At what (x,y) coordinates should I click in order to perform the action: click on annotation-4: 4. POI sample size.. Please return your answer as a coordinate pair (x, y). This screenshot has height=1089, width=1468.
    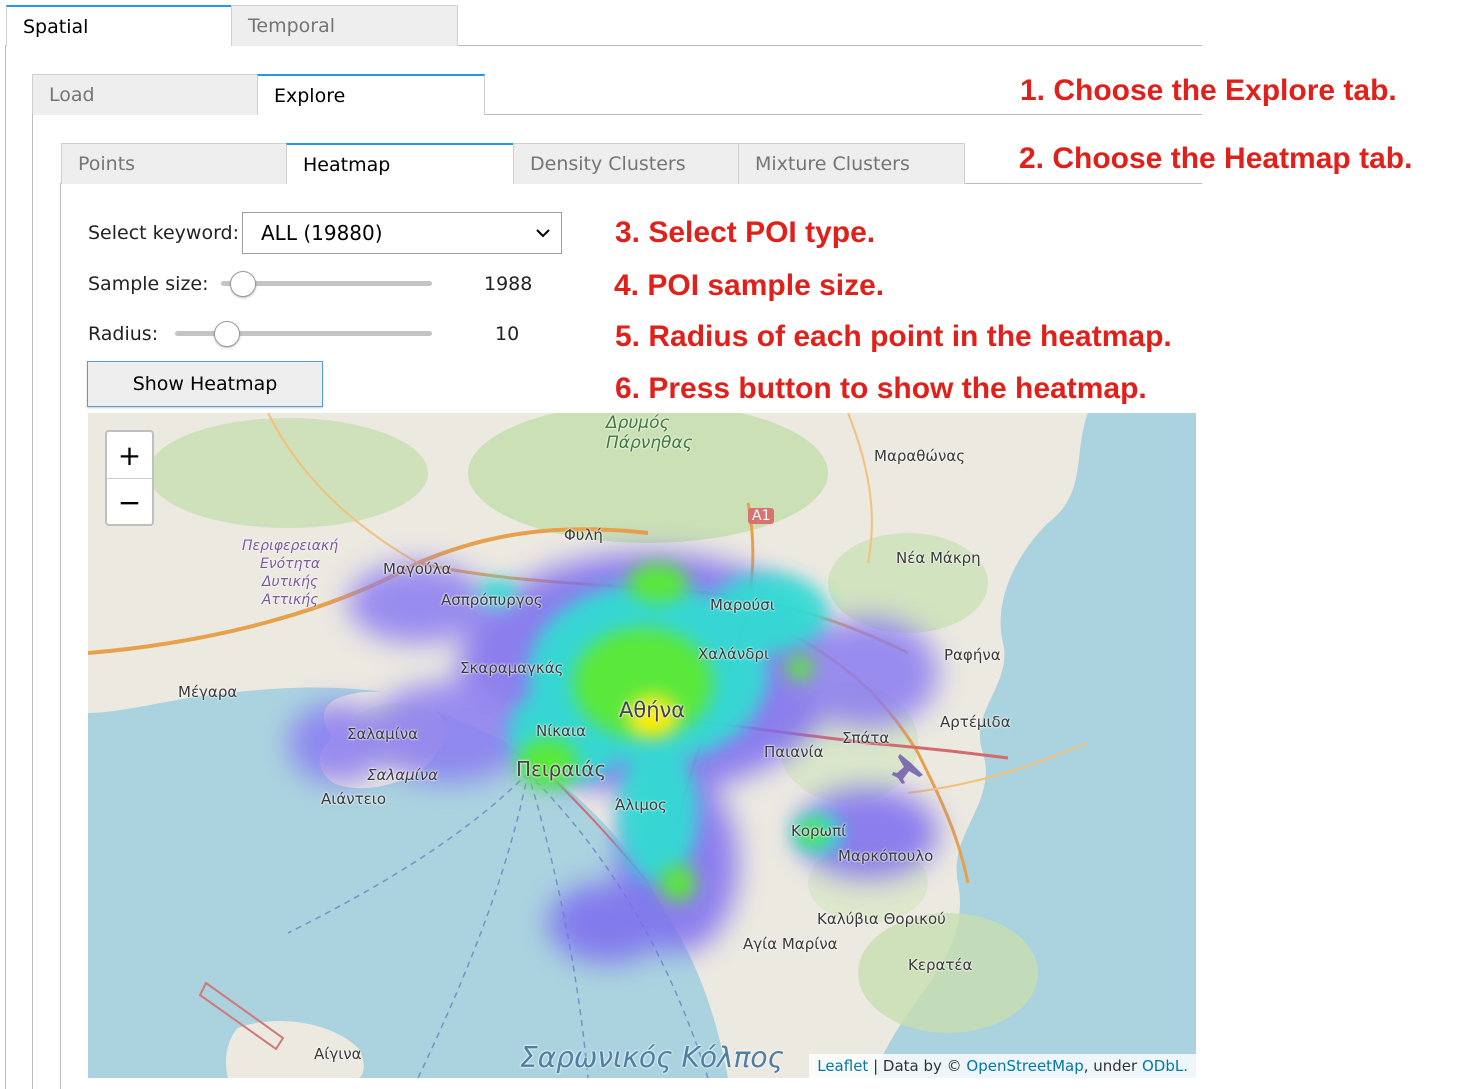
    Looking at the image, I should click on (749, 285).